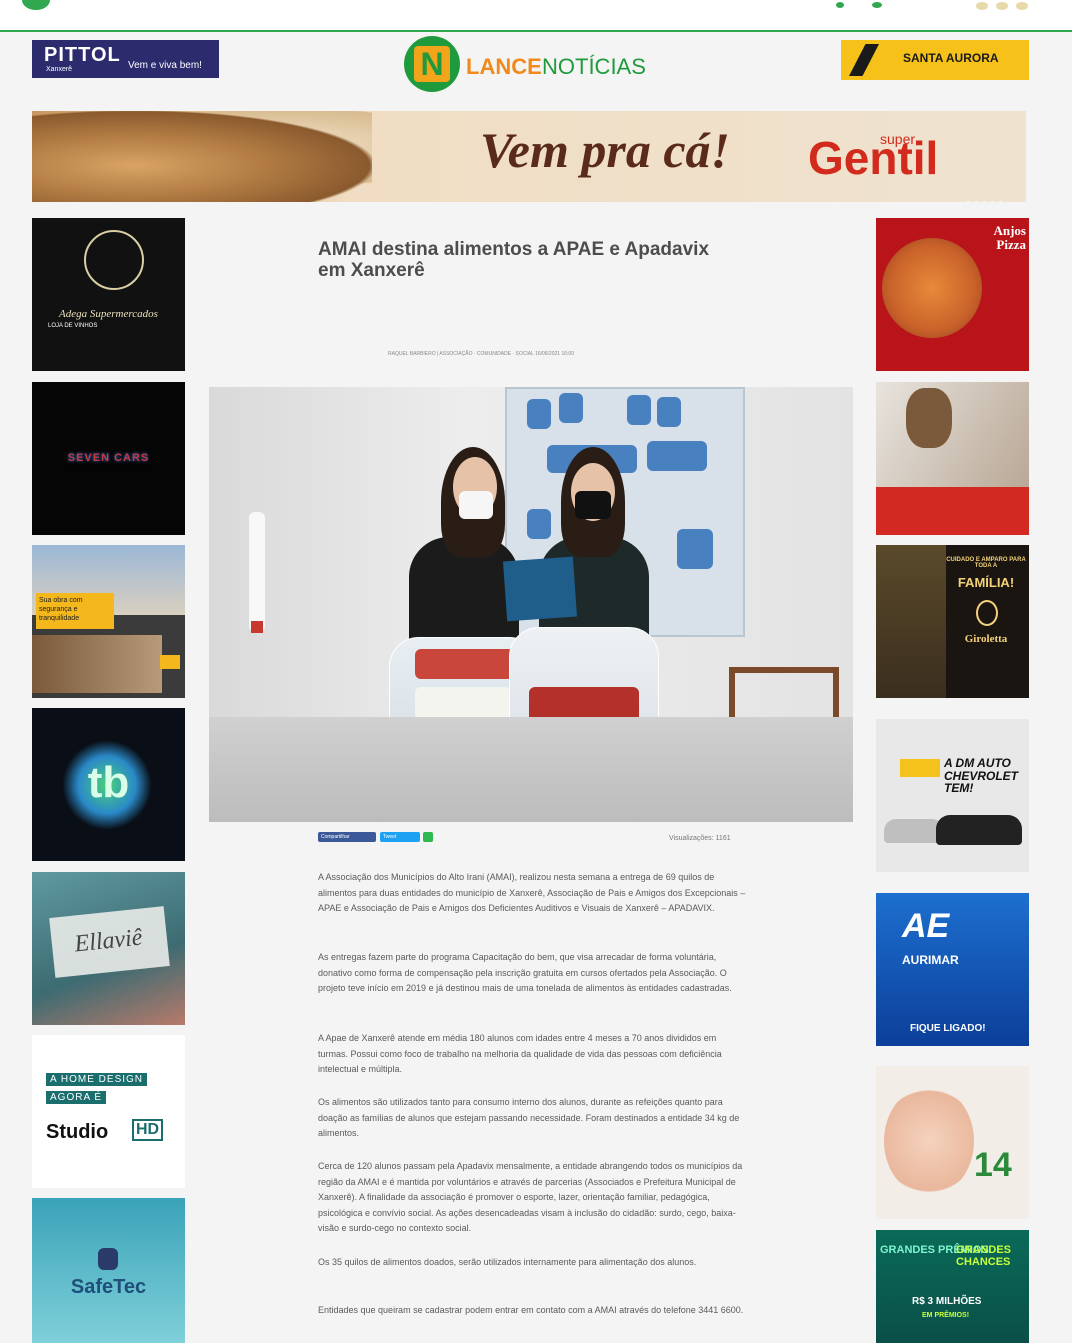 This screenshot has width=1072, height=1343. I want to click on badge, so click(920, 768).